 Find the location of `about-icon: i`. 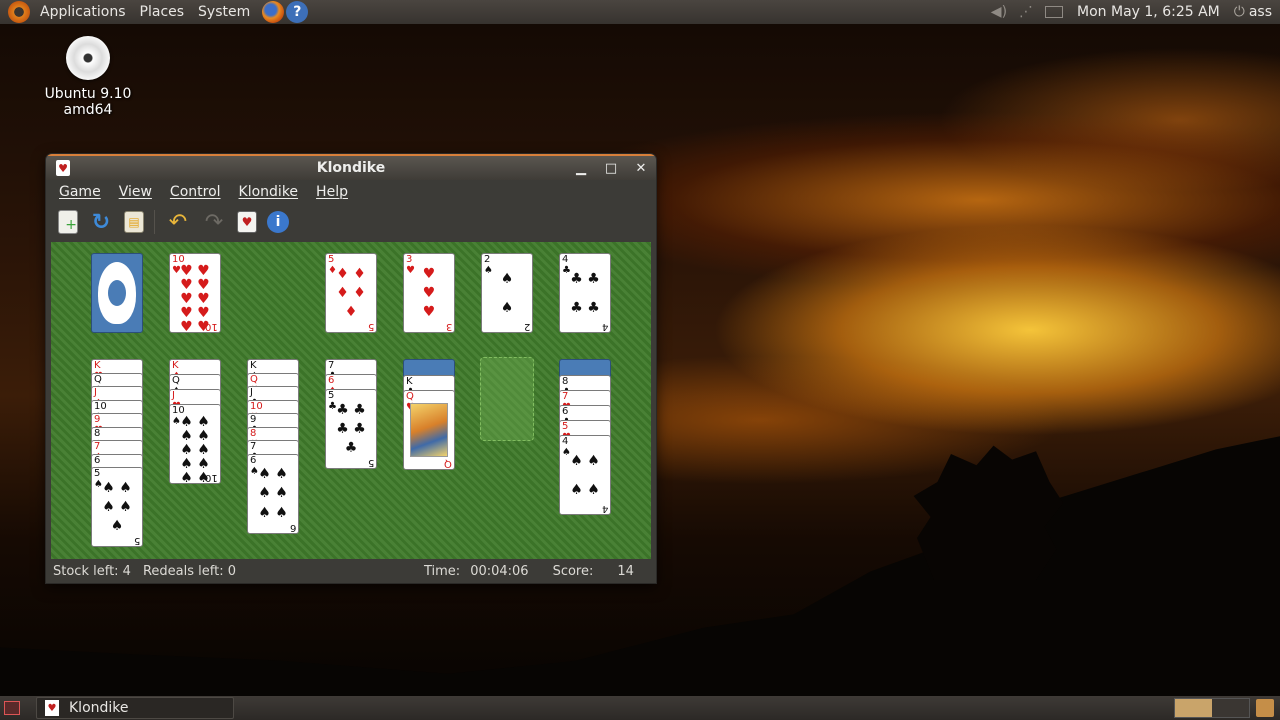

about-icon: i is located at coordinates (278, 222).